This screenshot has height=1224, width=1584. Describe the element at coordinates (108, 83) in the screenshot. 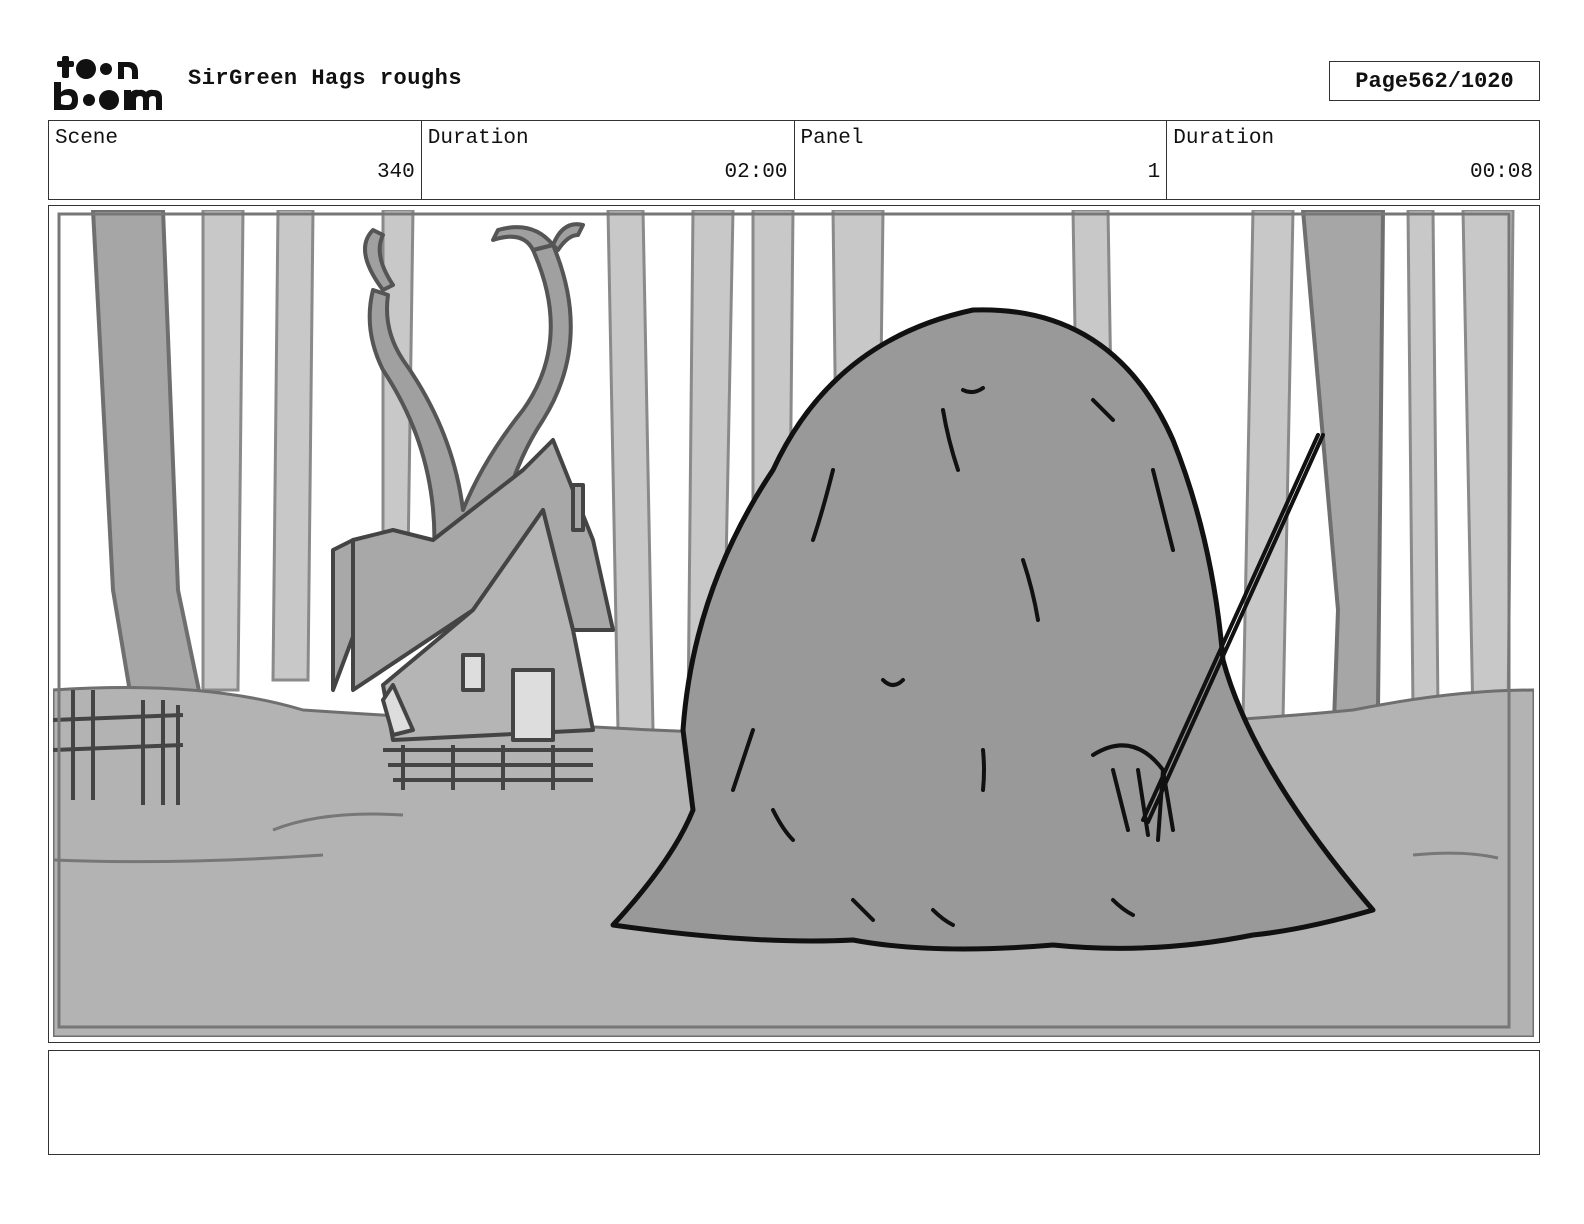

I see `toon-boom-logo` at that location.